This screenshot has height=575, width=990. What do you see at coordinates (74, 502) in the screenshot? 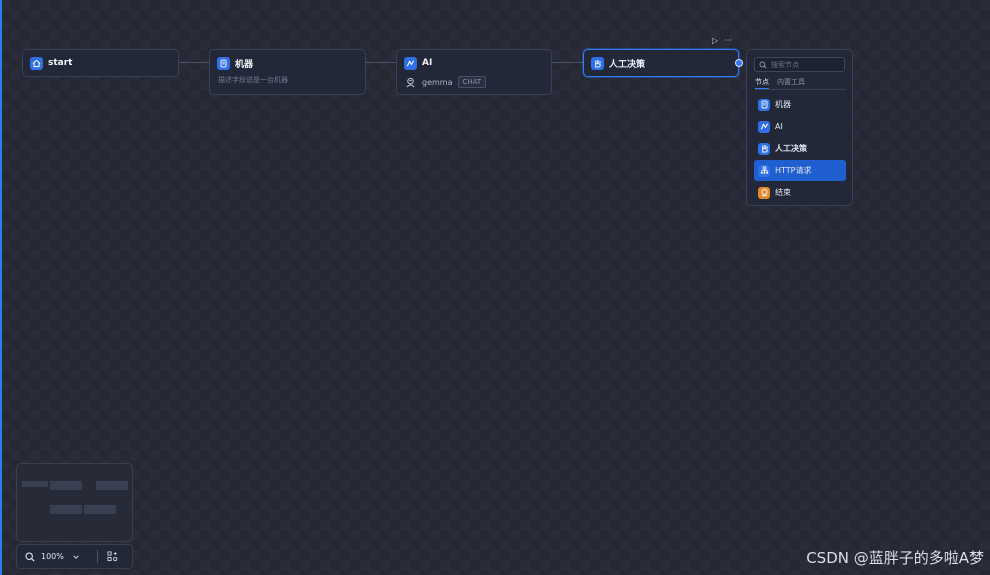
I see `minimap` at bounding box center [74, 502].